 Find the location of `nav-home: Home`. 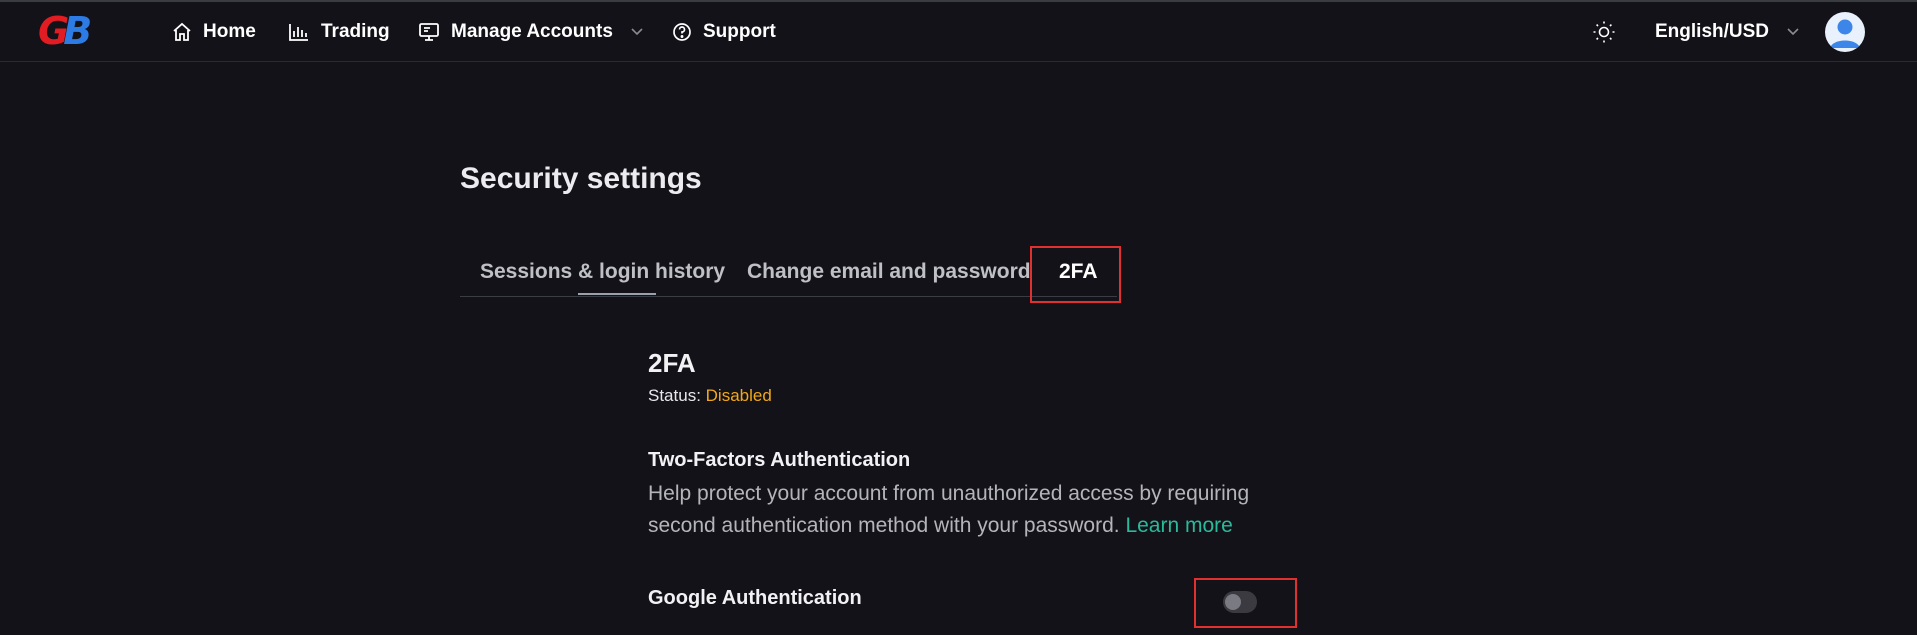

nav-home: Home is located at coordinates (214, 31).